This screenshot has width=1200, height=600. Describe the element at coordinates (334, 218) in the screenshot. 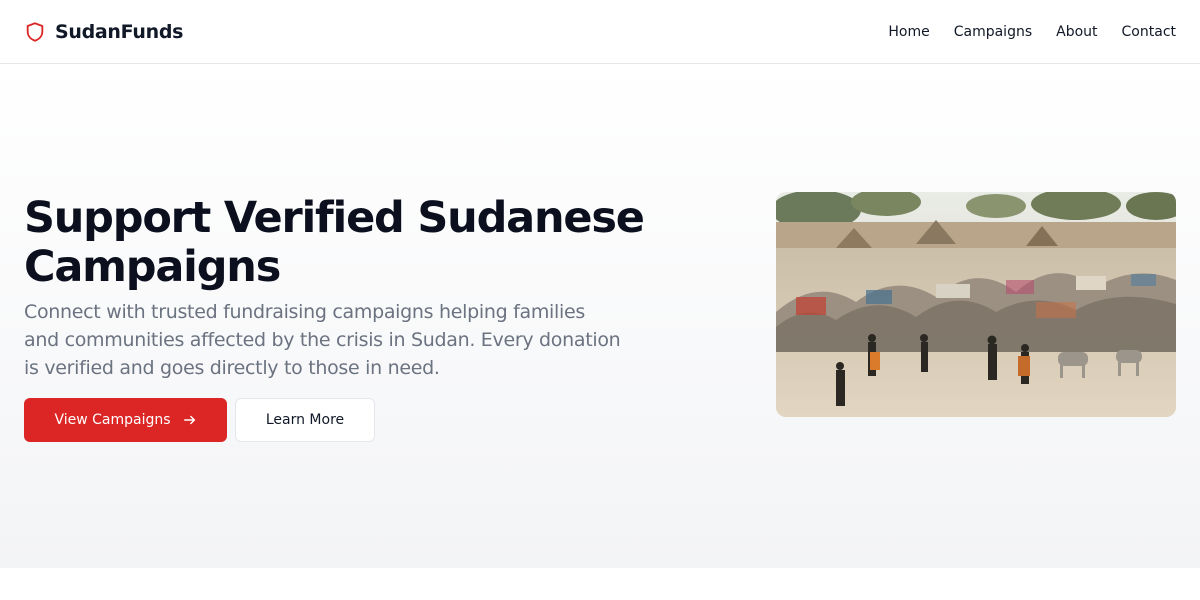

I see `hero-title-line-1: Support Verified Sudanese` at that location.